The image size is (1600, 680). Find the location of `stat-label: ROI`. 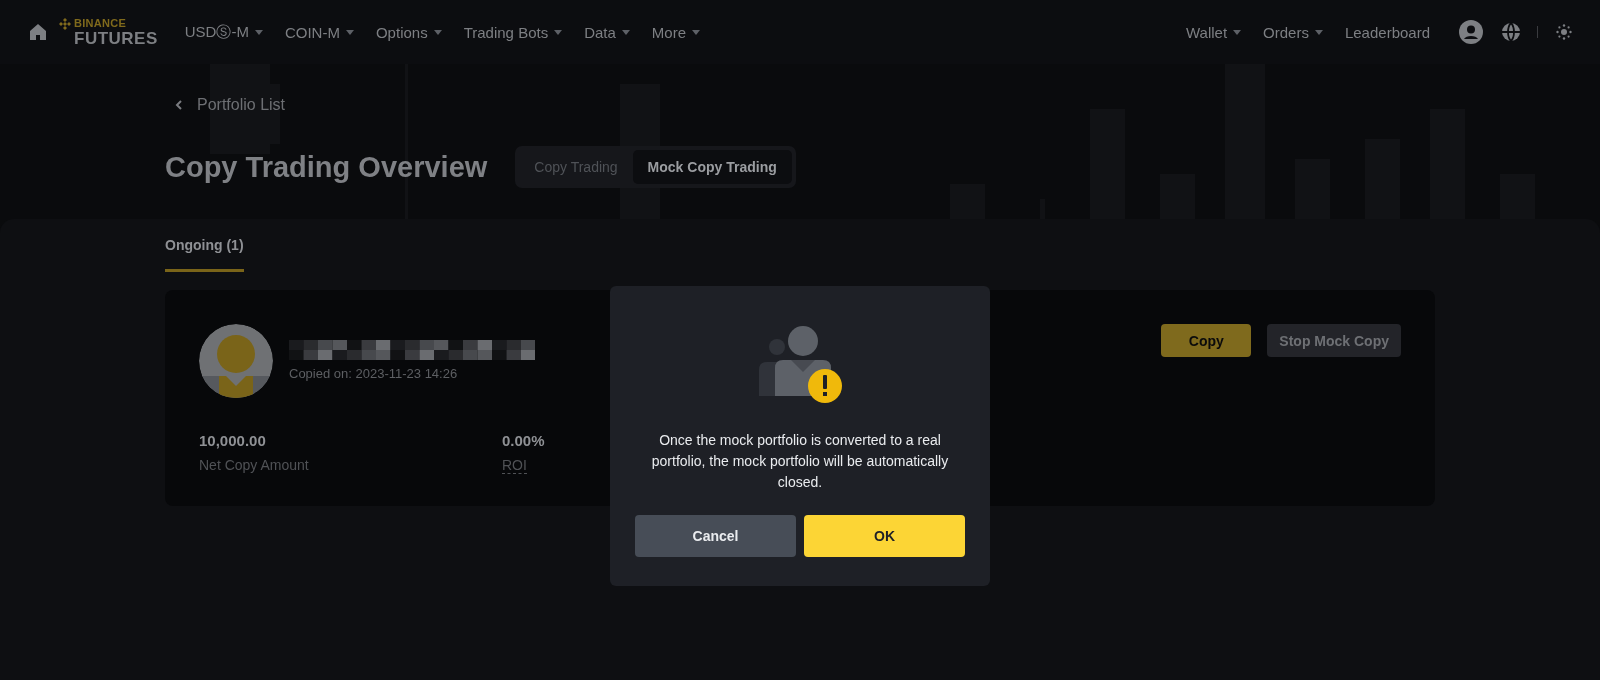

stat-label: ROI is located at coordinates (514, 465).